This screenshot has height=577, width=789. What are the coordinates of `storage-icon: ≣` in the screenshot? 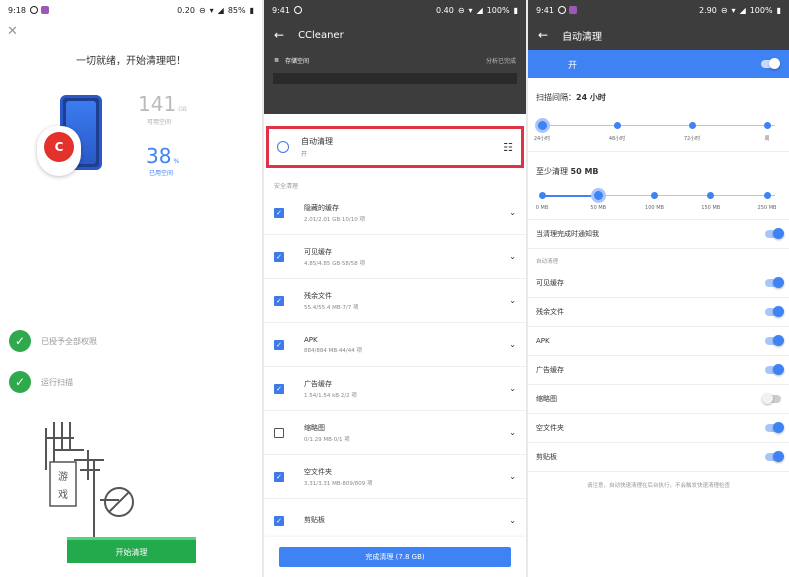 It's located at (277, 60).